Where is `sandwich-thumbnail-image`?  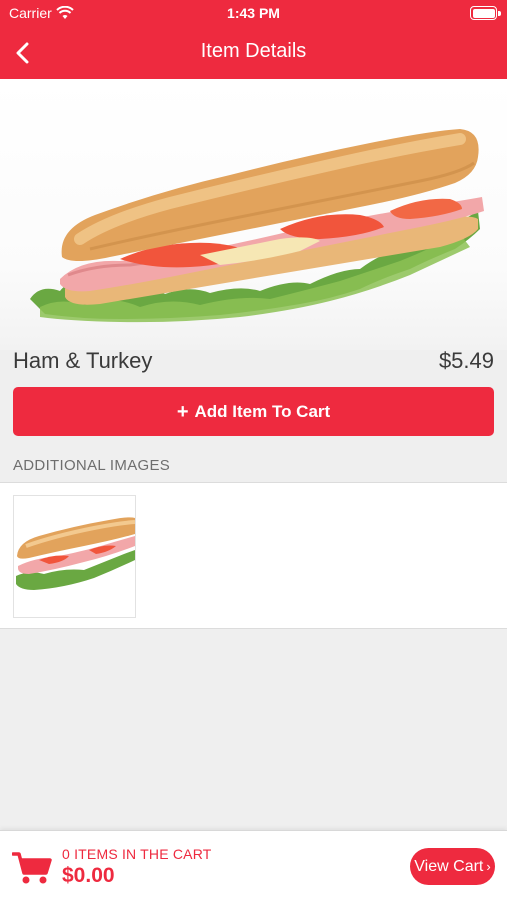 sandwich-thumbnail-image is located at coordinates (74, 556).